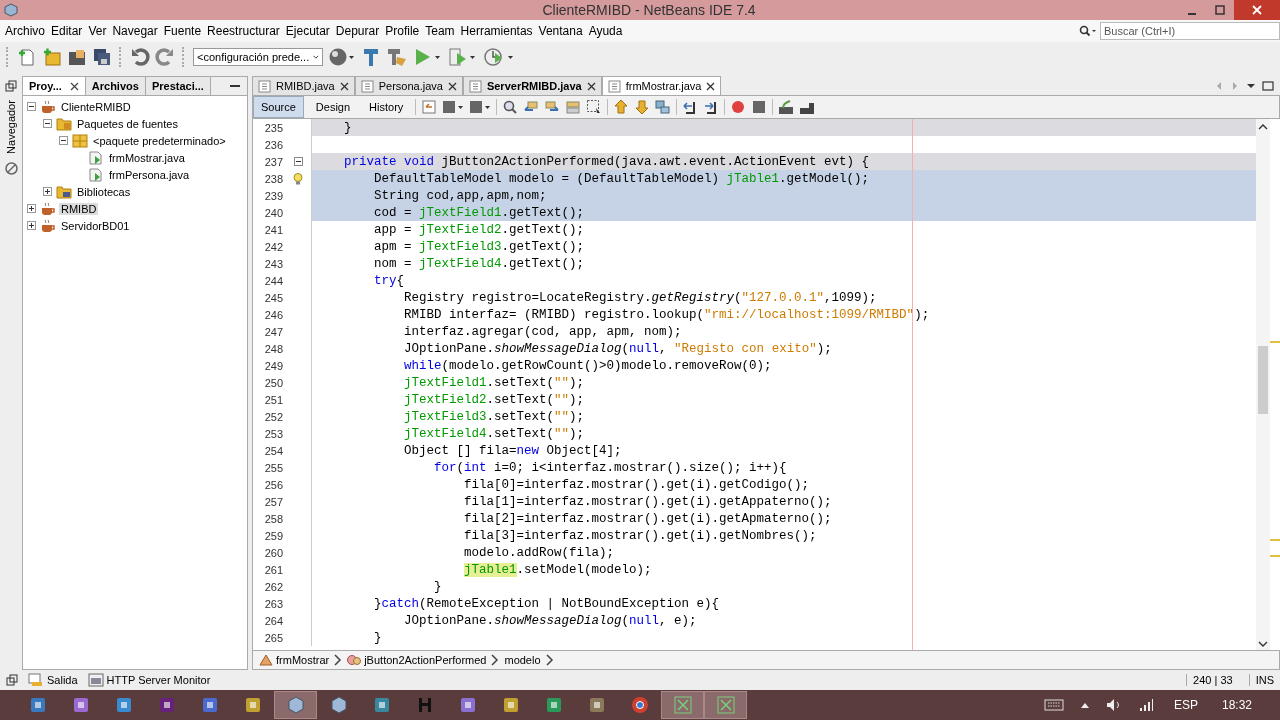  What do you see at coordinates (522, 660) in the screenshot?
I see `breadcrumb-item: modelo` at bounding box center [522, 660].